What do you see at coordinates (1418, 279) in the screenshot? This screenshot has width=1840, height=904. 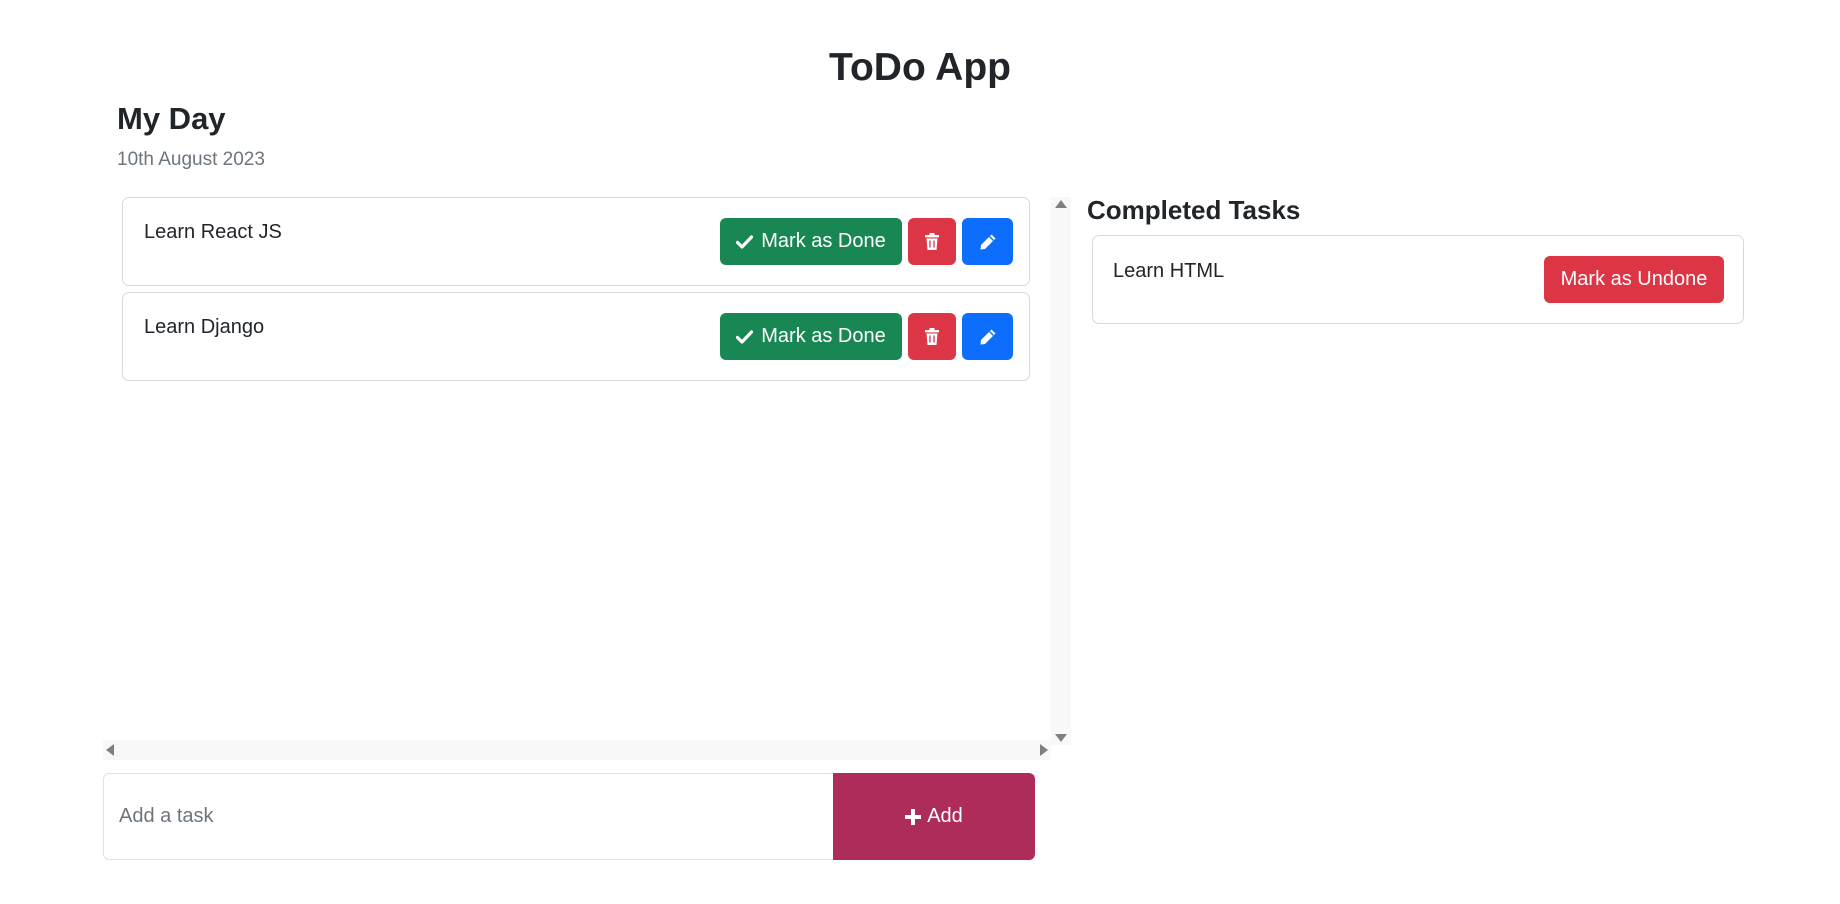 I see `completed-task-card: Learn HTML Mark as Undone` at bounding box center [1418, 279].